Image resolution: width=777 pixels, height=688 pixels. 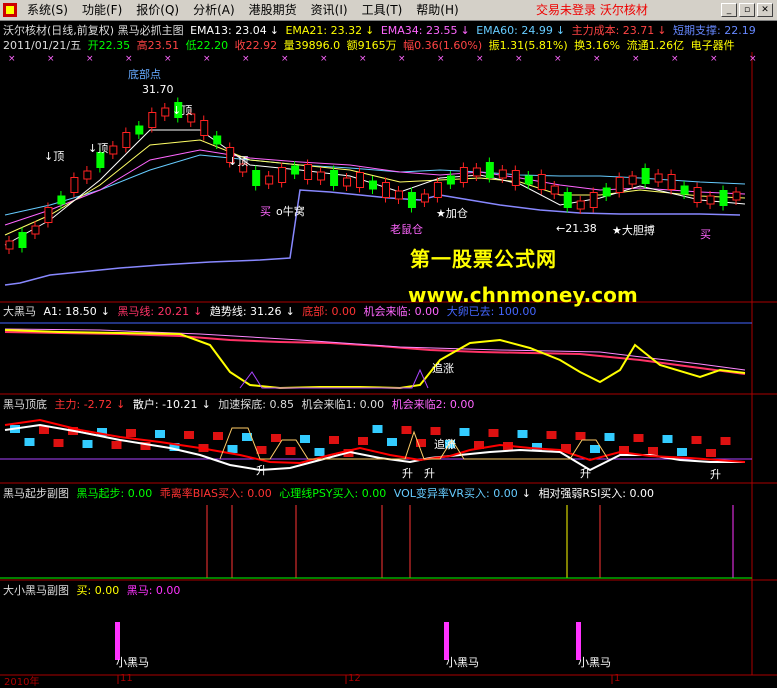 I want to click on top-label-1: ↓顶, so click(x=54, y=156).